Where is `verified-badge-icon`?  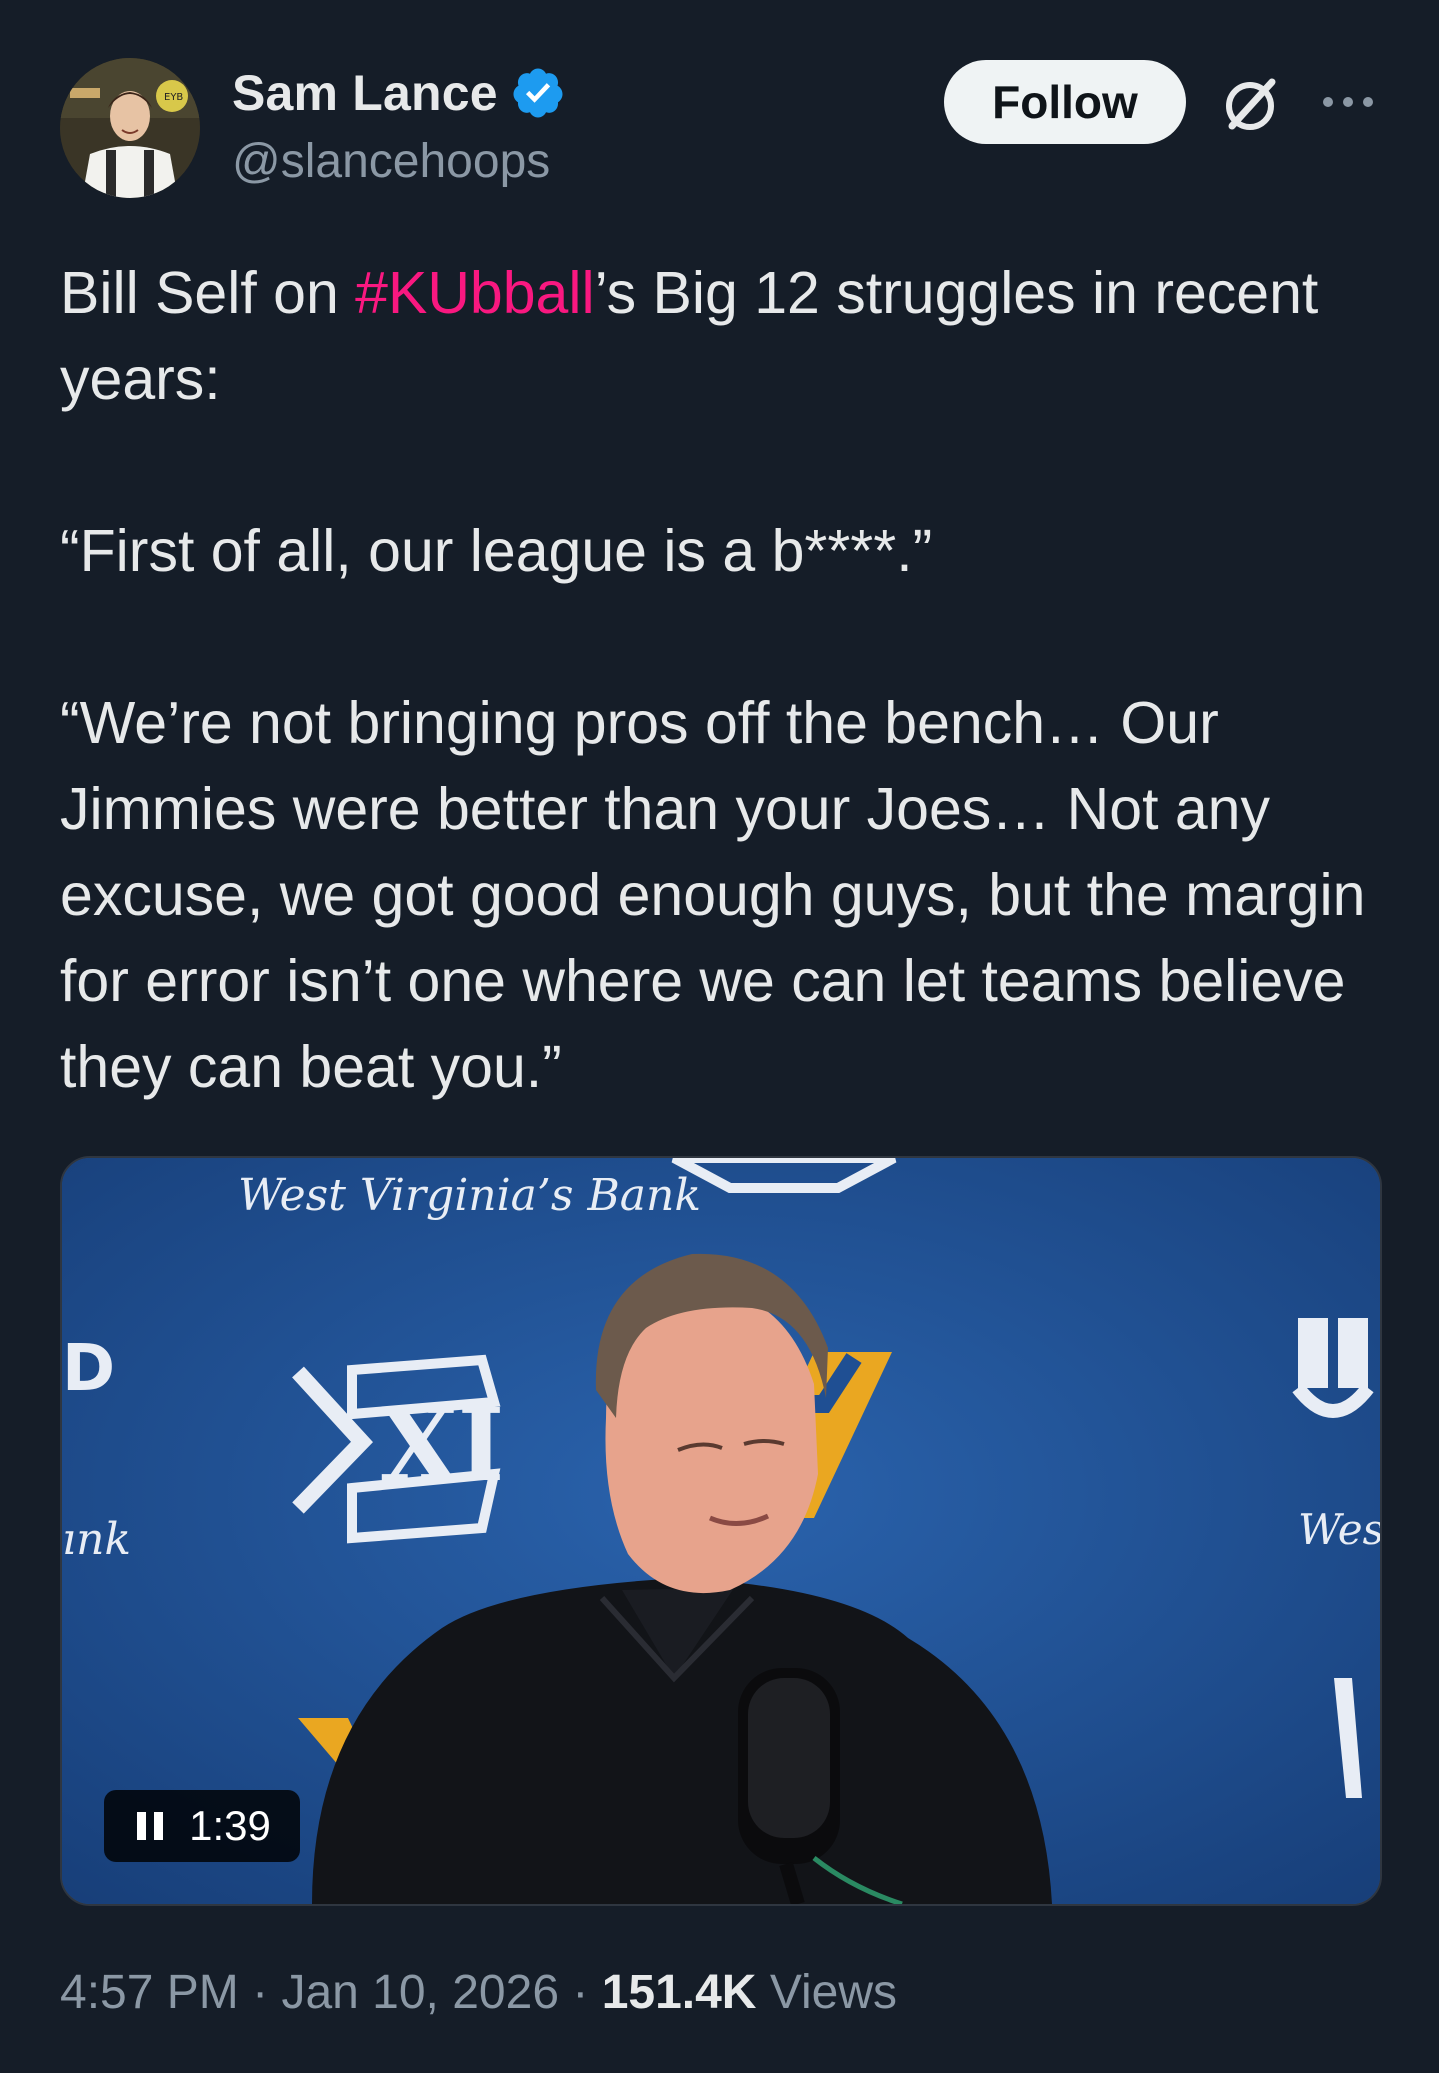 verified-badge-icon is located at coordinates (538, 93).